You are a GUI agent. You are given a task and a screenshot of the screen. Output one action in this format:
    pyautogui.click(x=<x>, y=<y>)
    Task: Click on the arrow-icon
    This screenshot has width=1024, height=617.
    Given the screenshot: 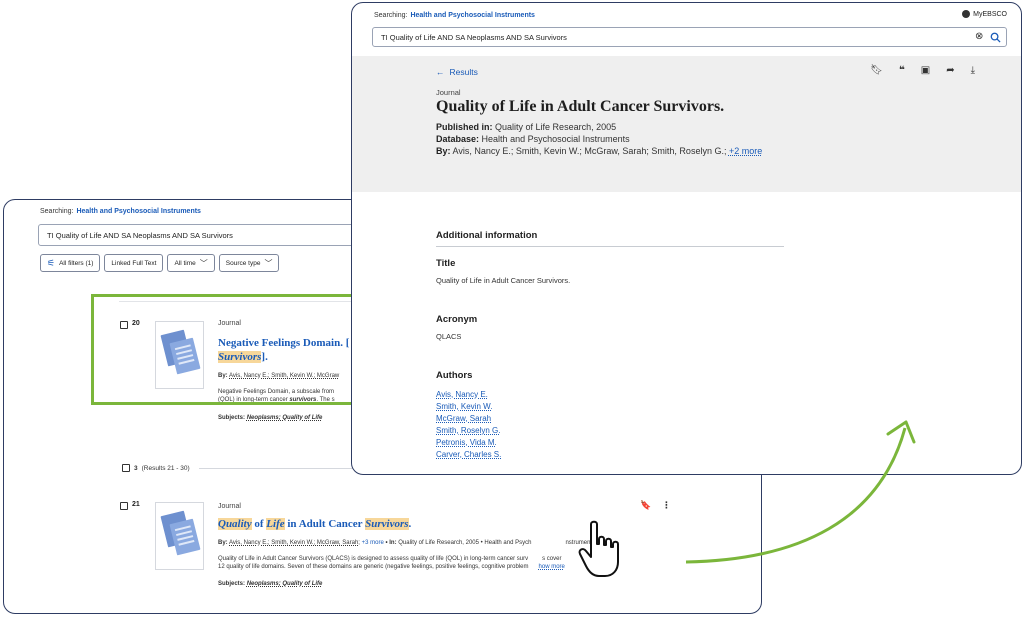 What is the action you would take?
    pyautogui.click(x=800, y=492)
    